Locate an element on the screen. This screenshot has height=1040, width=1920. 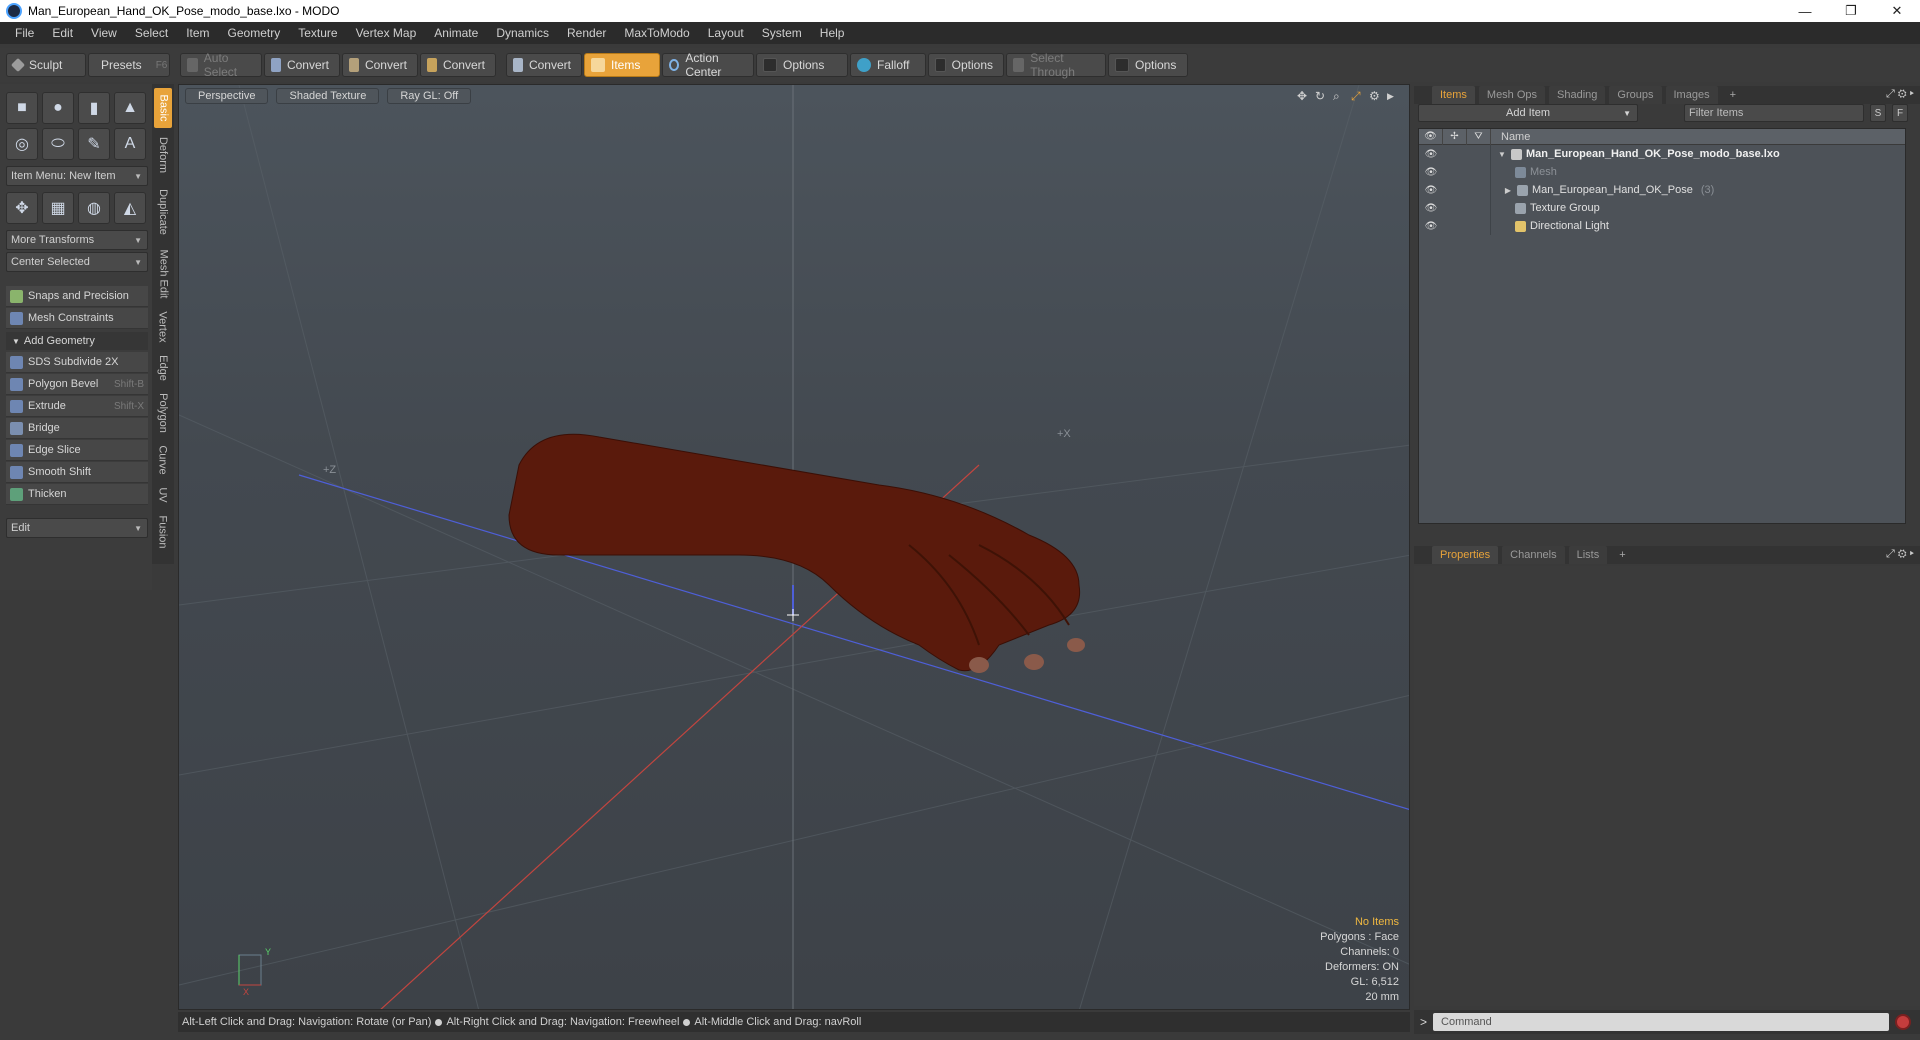
action-center-button: Action Center is located at coordinates (708, 65).